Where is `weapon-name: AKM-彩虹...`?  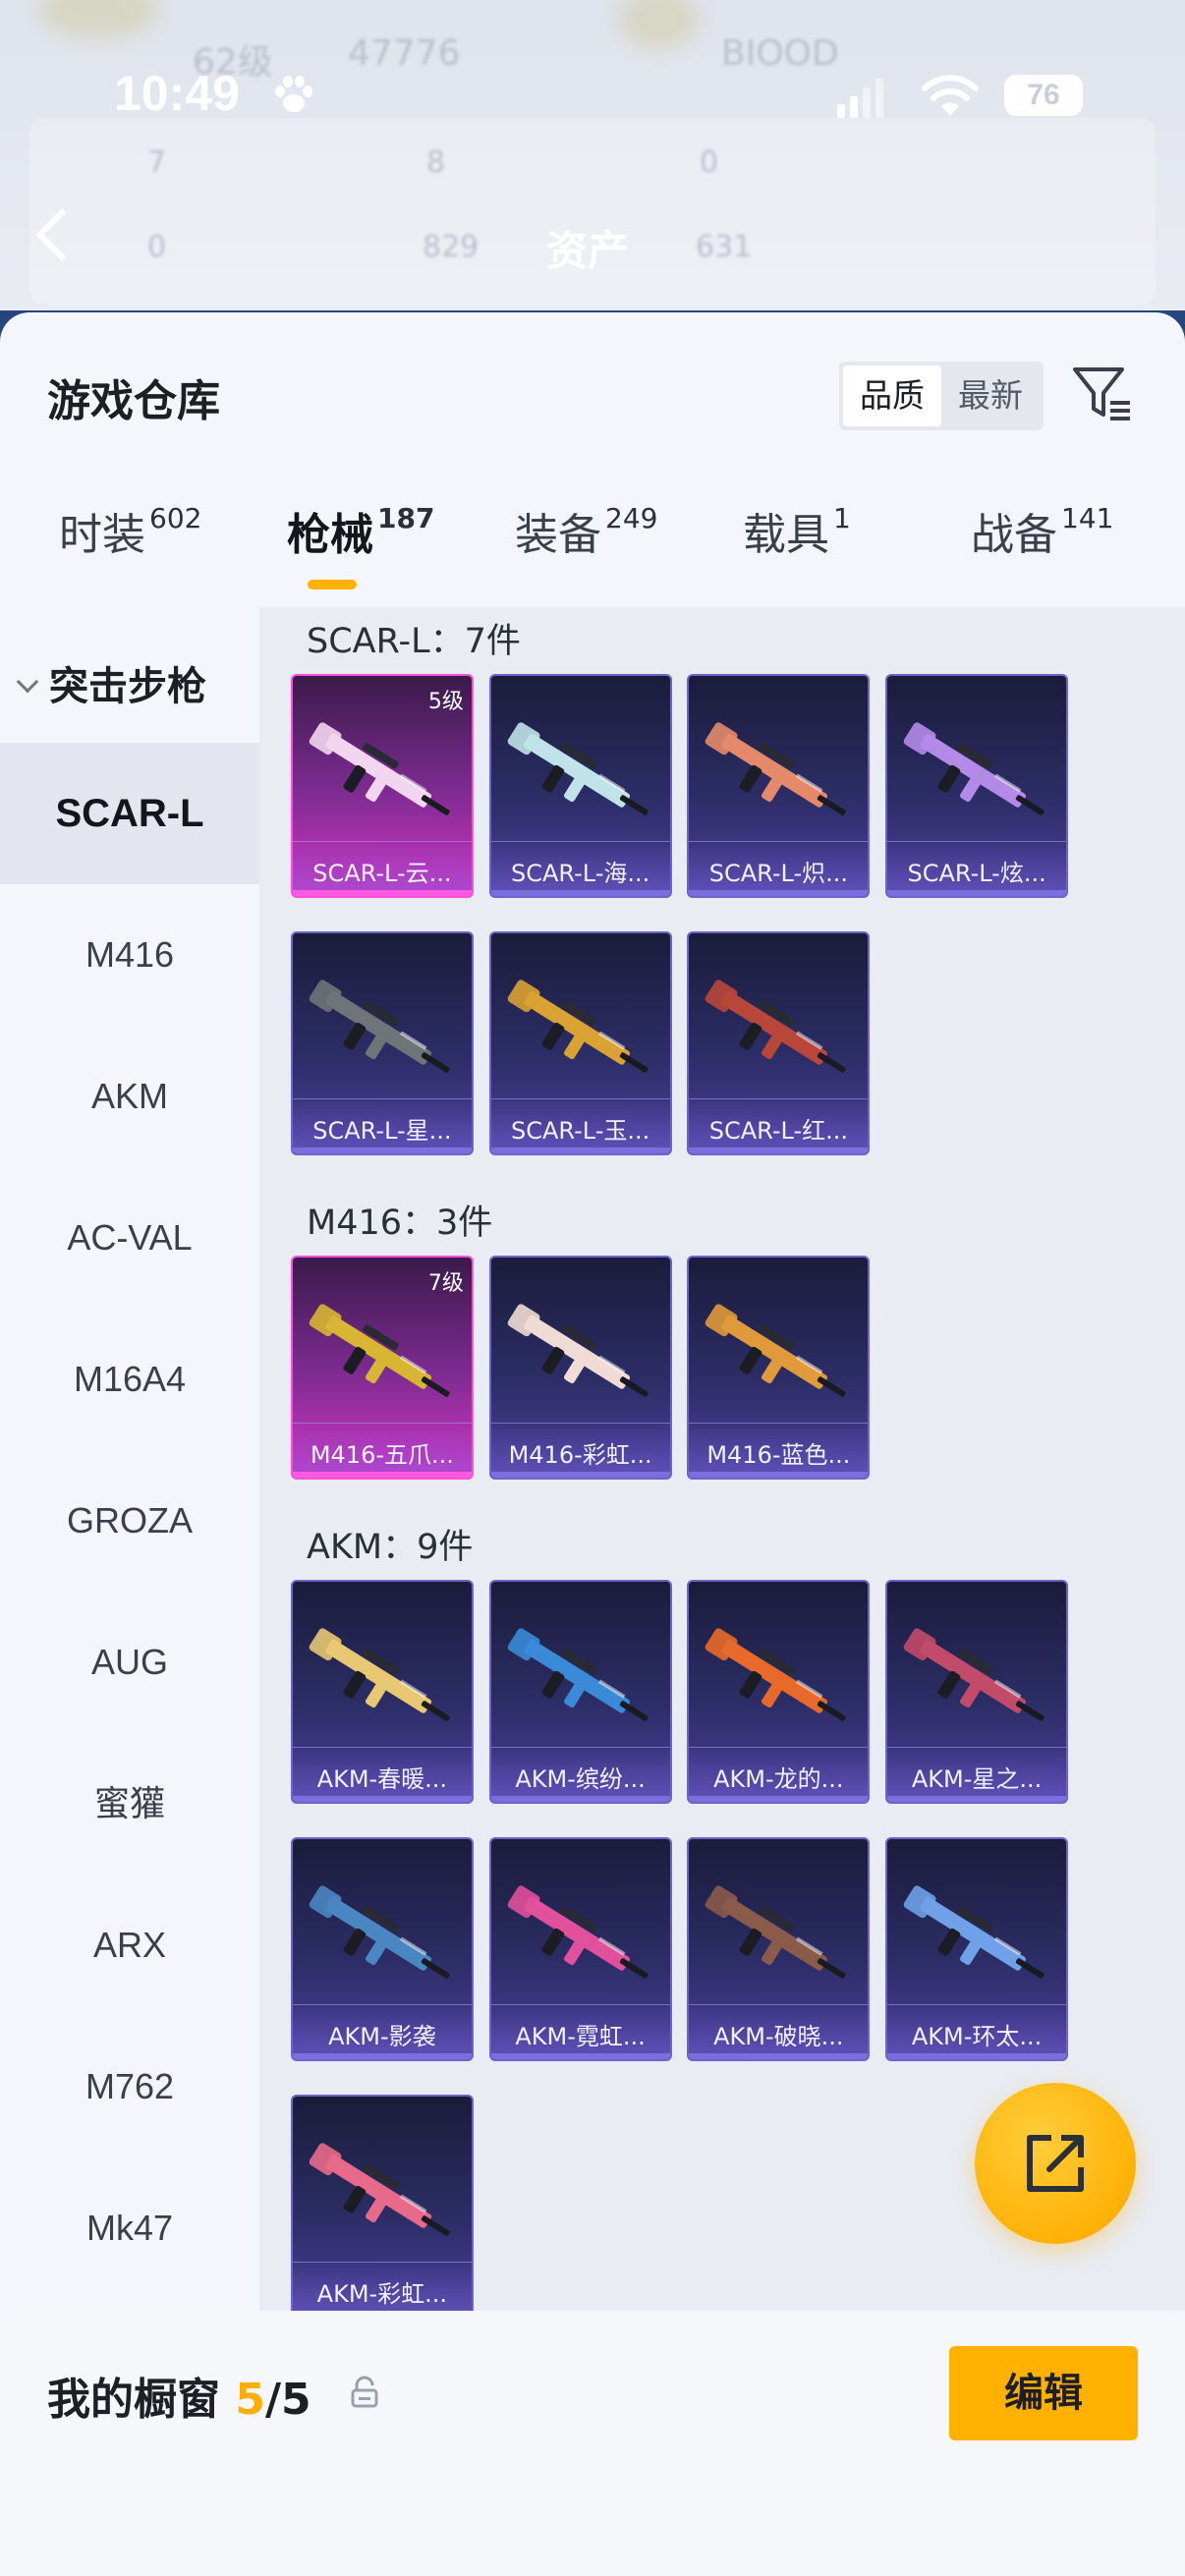
weapon-name: AKM-彩虹... is located at coordinates (382, 2294).